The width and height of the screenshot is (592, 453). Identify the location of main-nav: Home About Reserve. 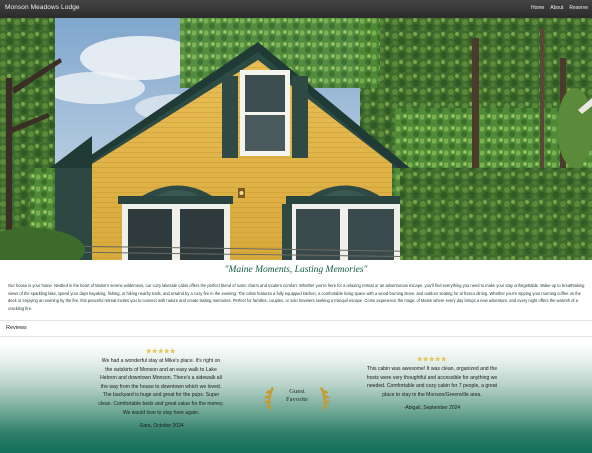
(559, 8).